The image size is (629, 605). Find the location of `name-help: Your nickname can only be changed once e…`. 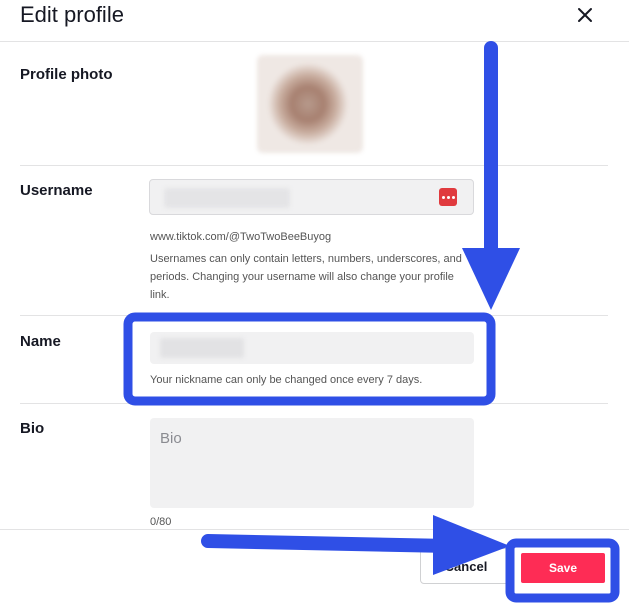

name-help: Your nickname can only be changed once e… is located at coordinates (286, 380).